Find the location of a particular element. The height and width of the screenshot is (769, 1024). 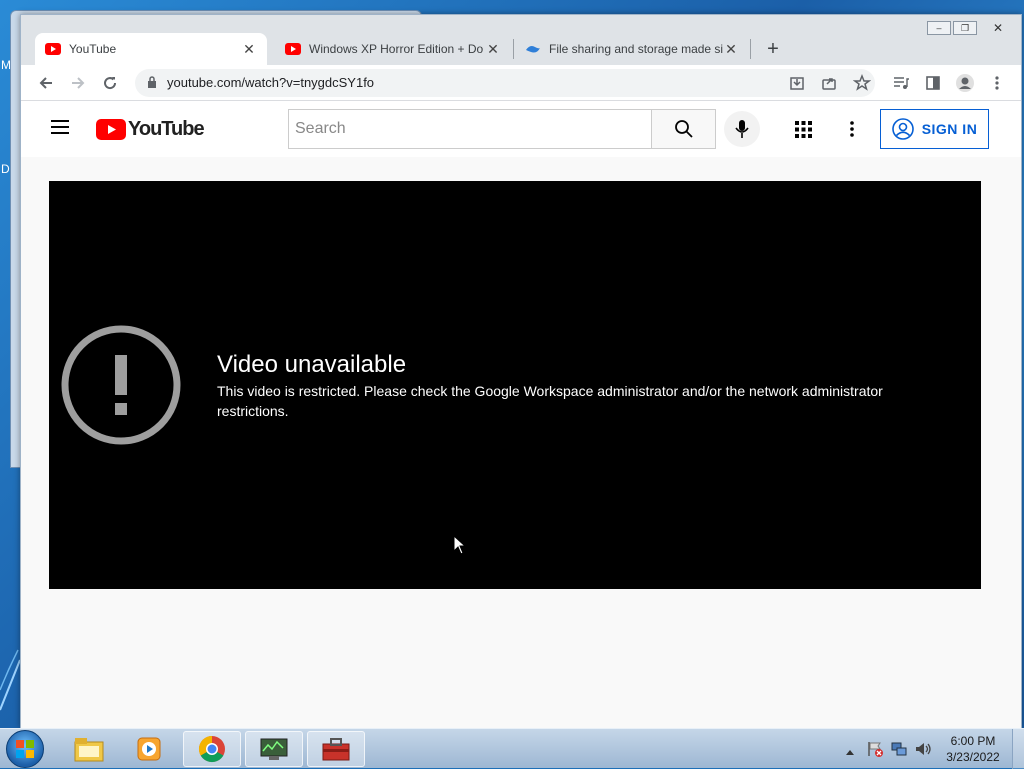

start-button is located at coordinates (25, 749).